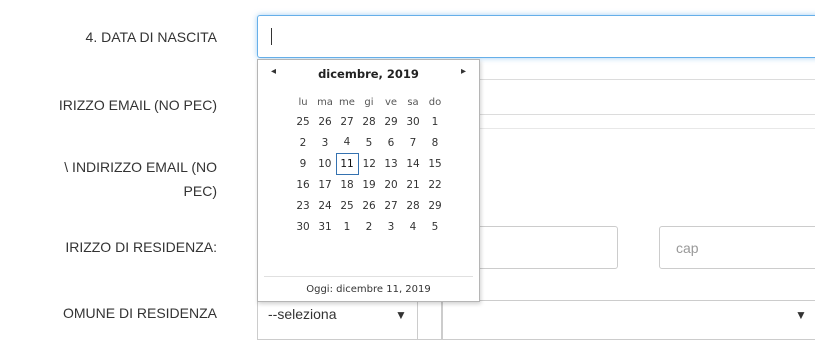 The width and height of the screenshot is (815, 340). I want to click on address-label: IRIZZO DI RESIDENZA:, so click(141, 247).